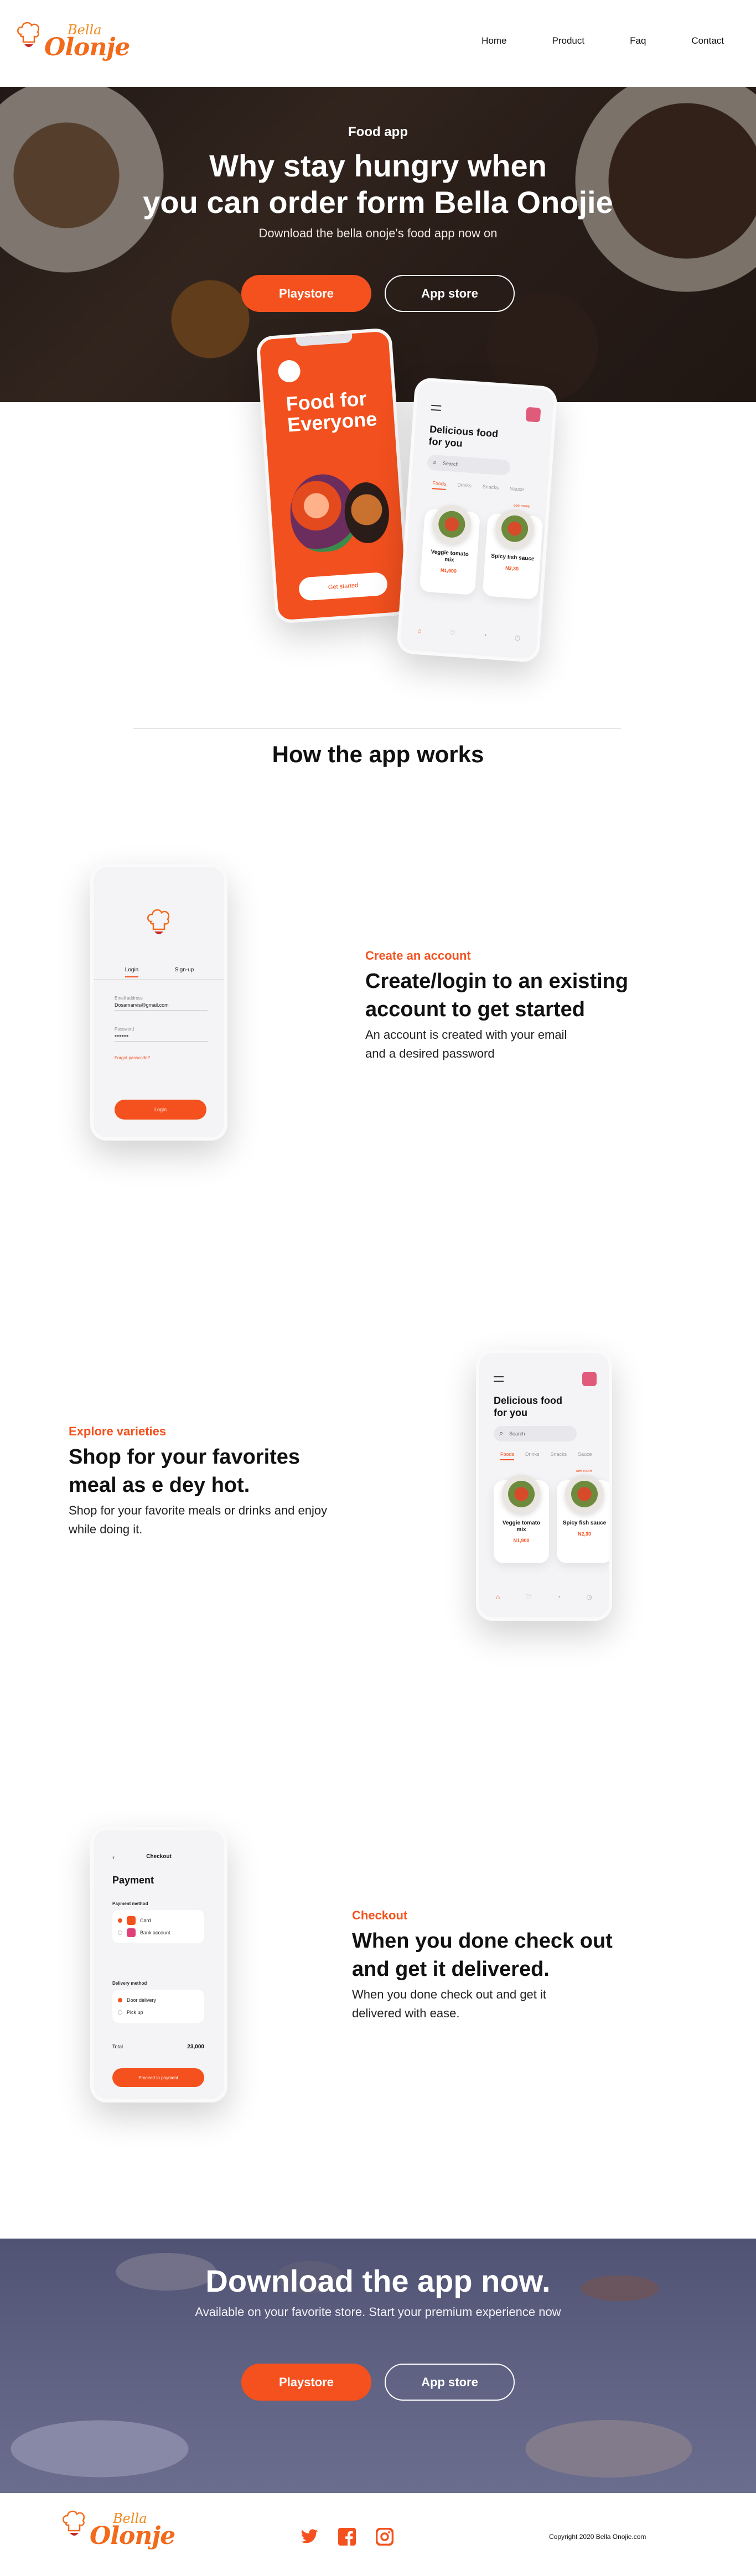 Image resolution: width=756 pixels, height=2576 pixels. I want to click on total-row: Total 23,000, so click(158, 2047).